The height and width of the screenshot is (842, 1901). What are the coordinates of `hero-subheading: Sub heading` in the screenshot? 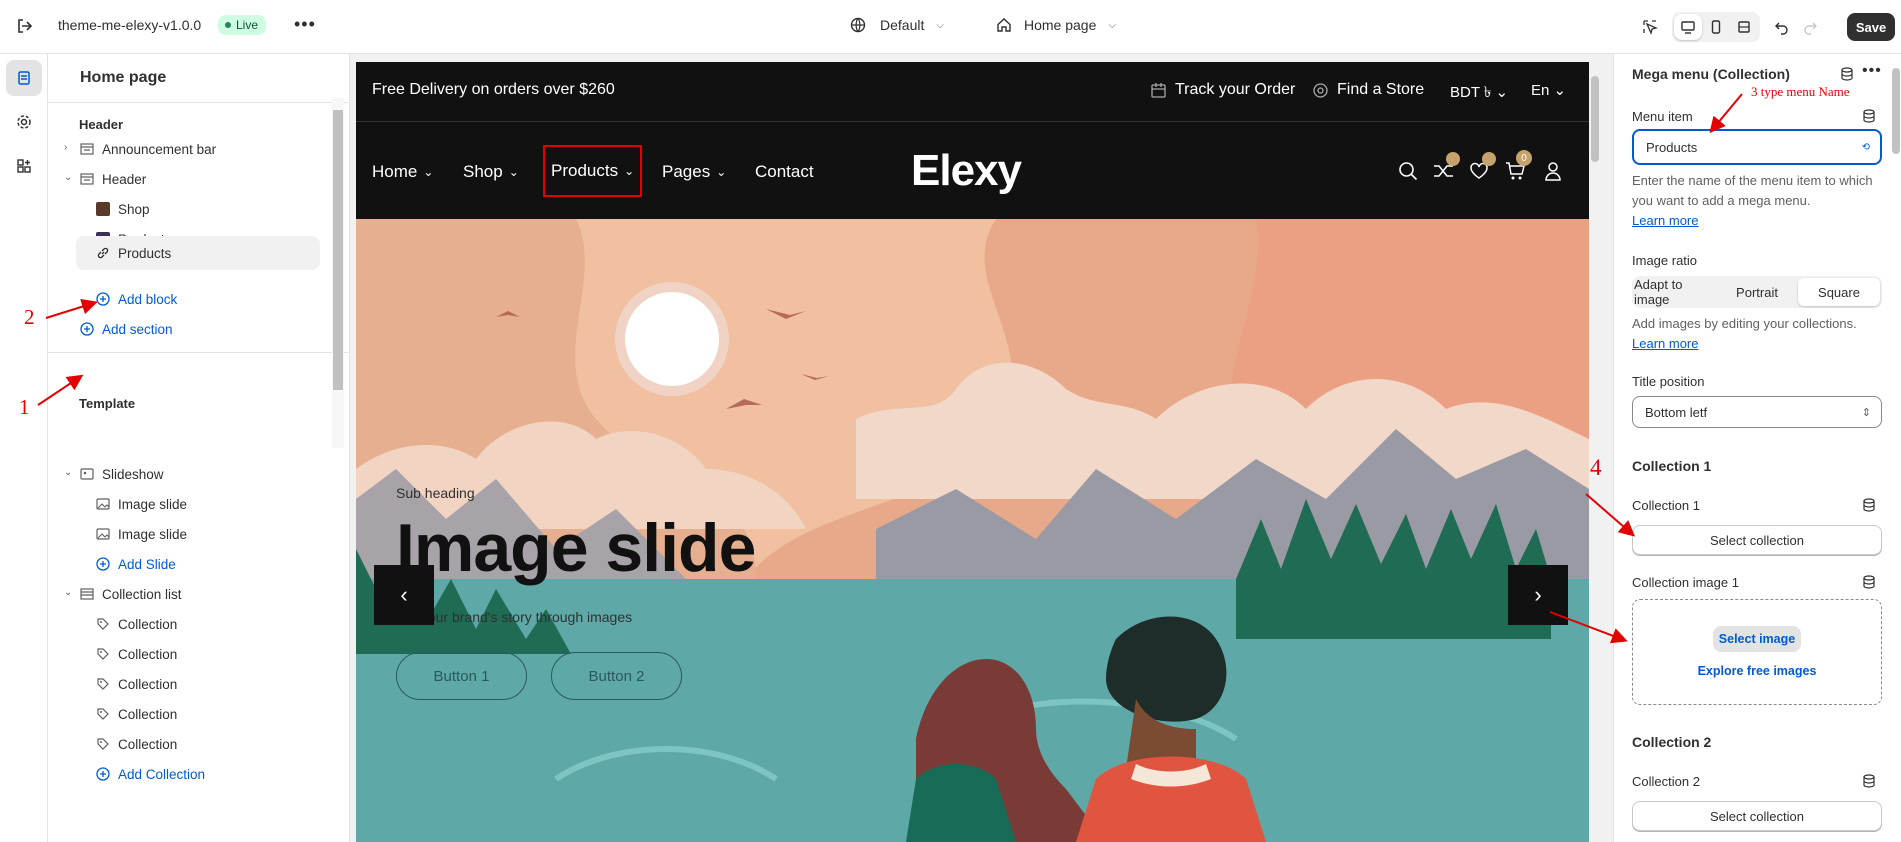 It's located at (435, 493).